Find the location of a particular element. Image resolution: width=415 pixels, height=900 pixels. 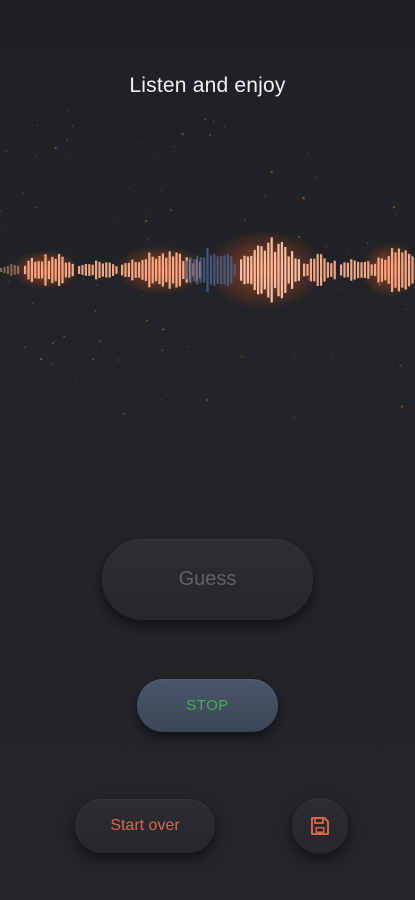

floppy-disk-icon is located at coordinates (320, 826).